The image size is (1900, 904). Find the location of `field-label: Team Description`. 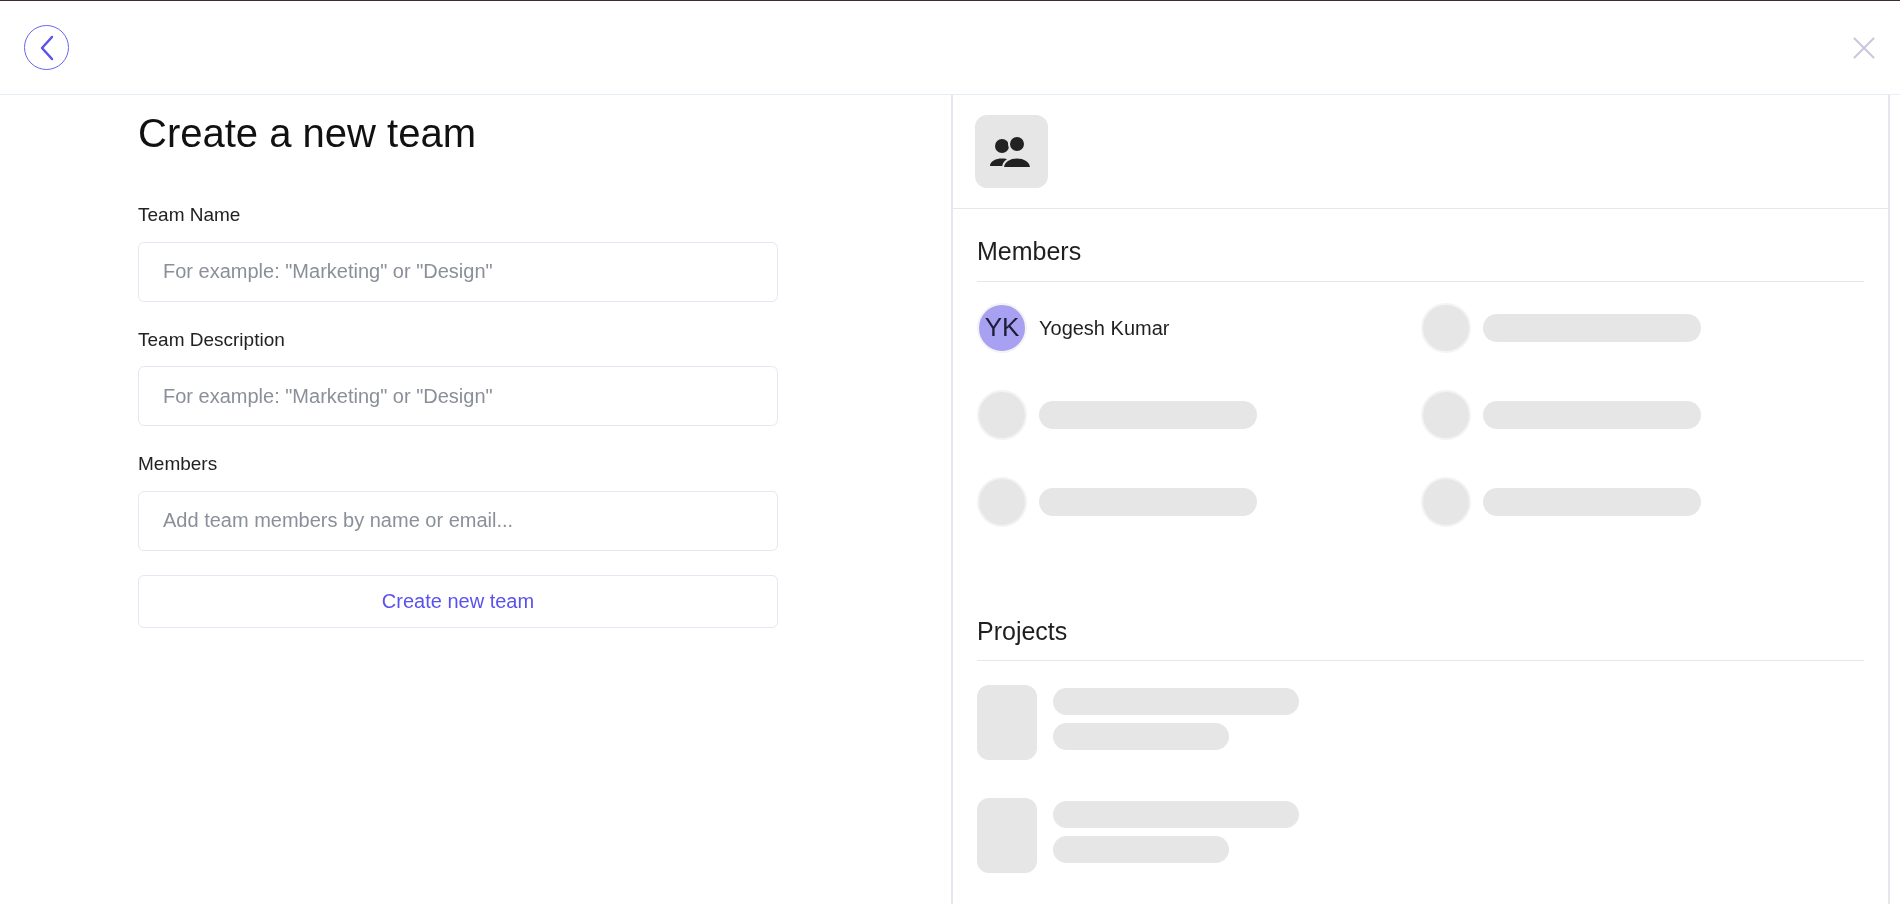

field-label: Team Description is located at coordinates (212, 339).